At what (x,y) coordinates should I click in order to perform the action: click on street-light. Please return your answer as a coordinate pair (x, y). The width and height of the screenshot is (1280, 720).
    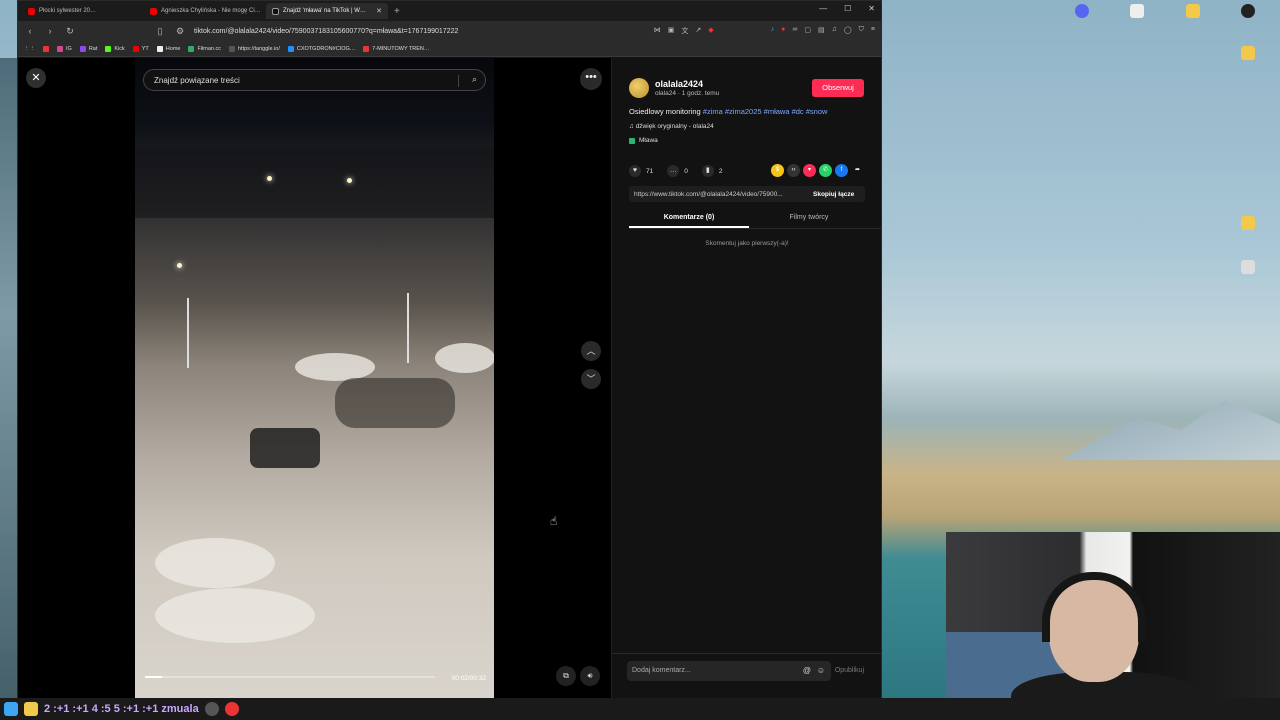
    Looking at the image, I should click on (349, 180).